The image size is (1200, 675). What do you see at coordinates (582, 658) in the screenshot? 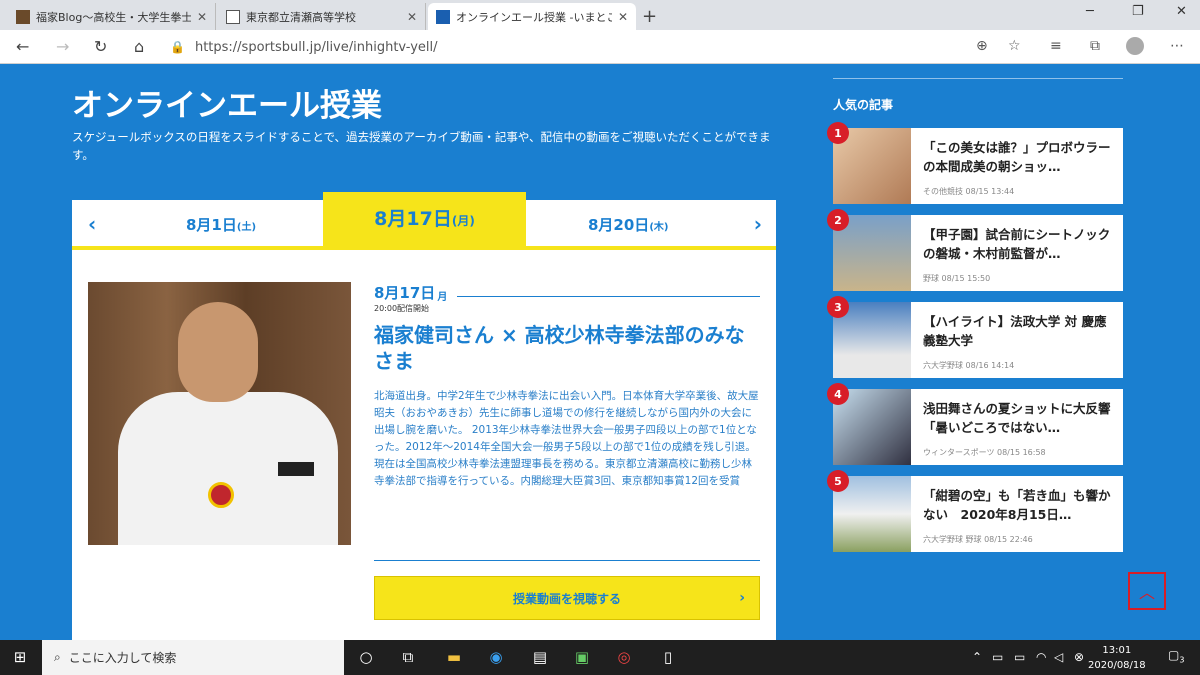
I see `network-app-icon: ▣` at bounding box center [582, 658].